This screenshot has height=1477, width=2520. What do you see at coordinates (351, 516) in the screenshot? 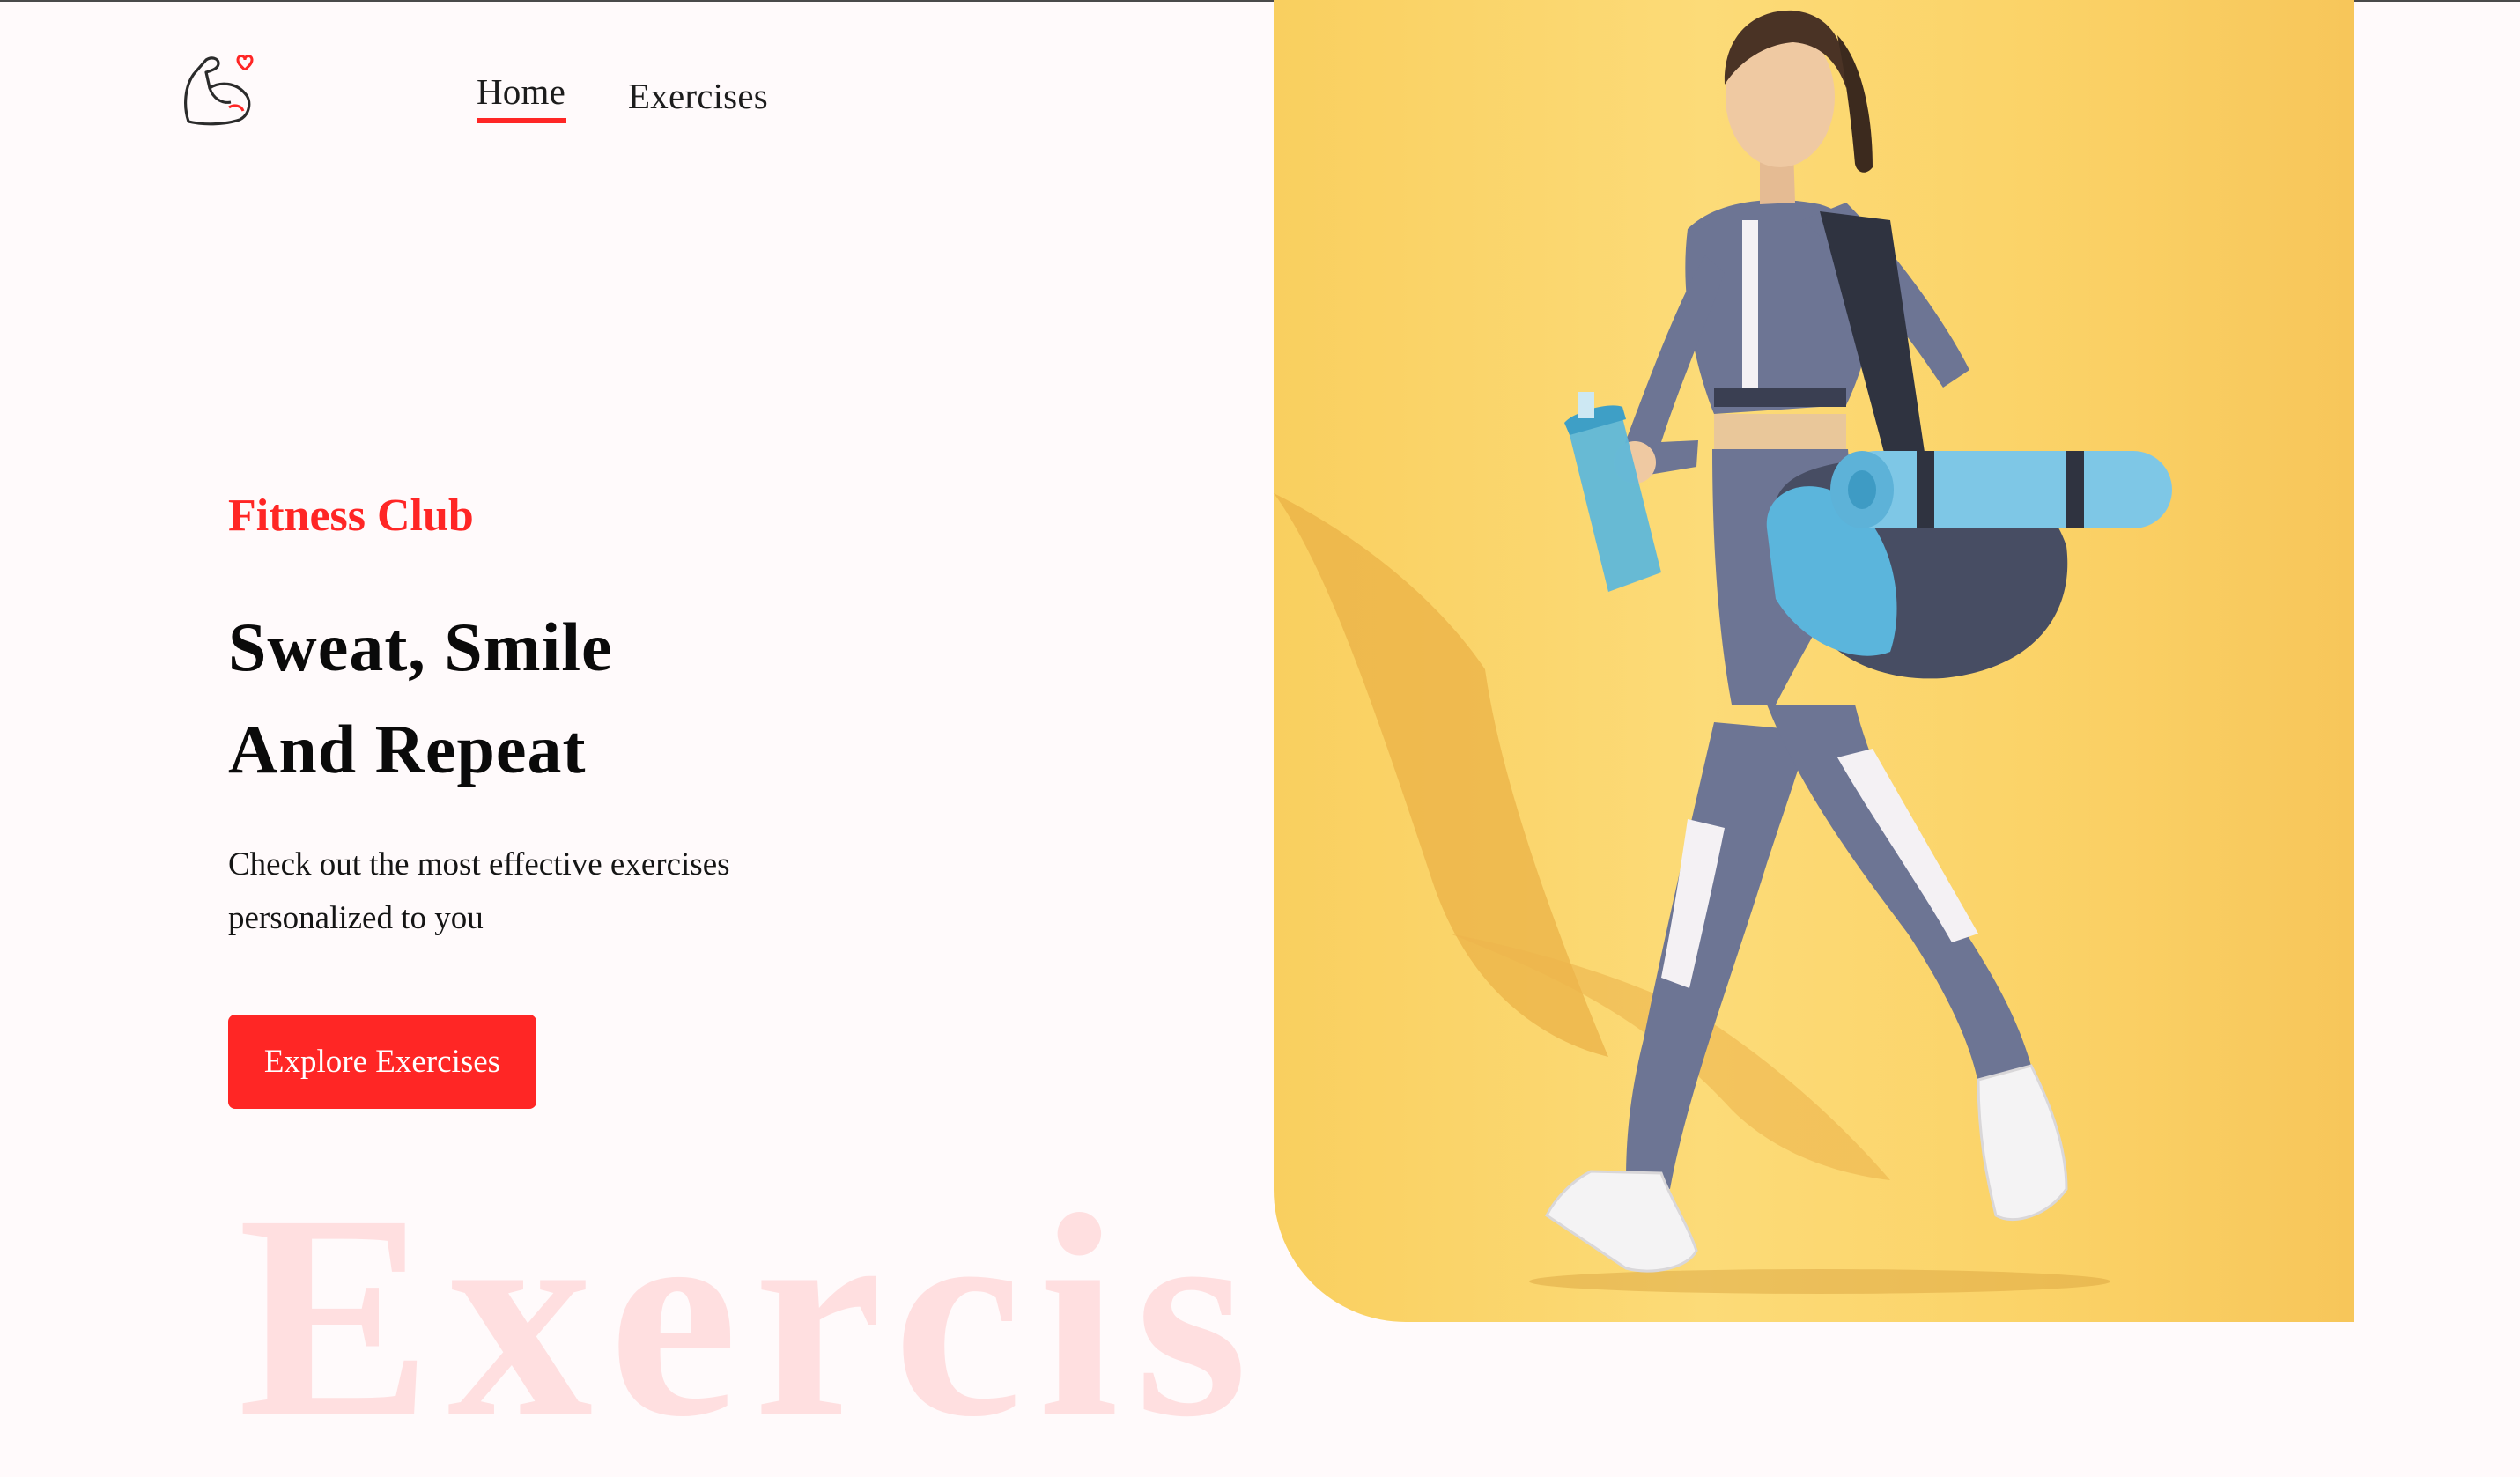
I see `hero-kicker: Fitness Club` at bounding box center [351, 516].